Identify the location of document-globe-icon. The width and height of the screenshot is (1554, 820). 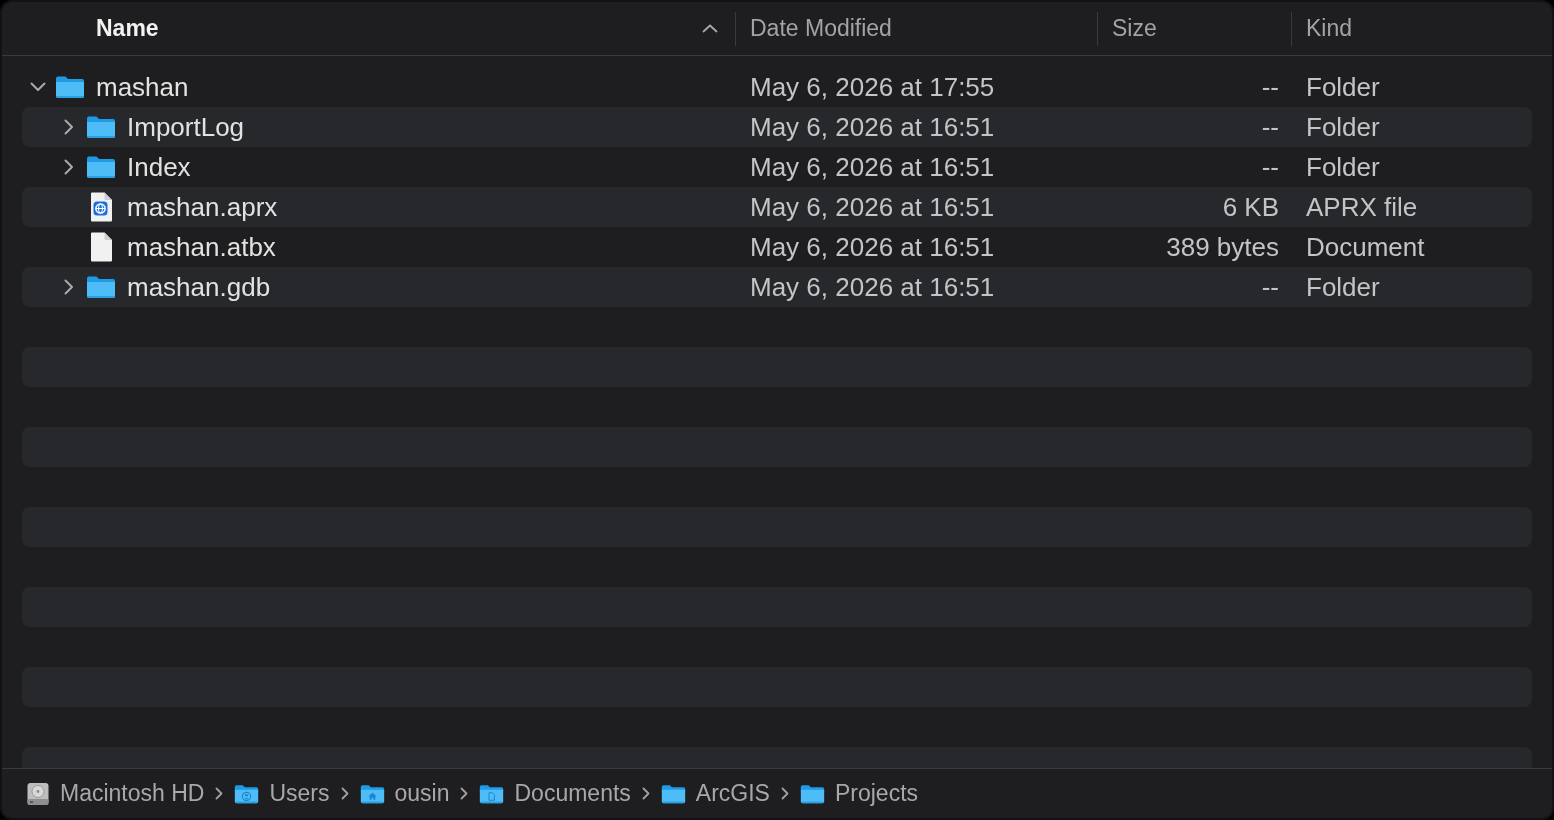
(101, 207).